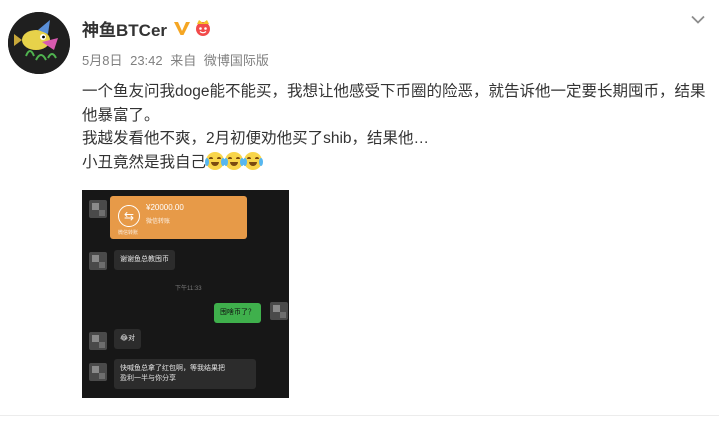  I want to click on post-meta: 5月8日 23:42 来自 微博国际版, so click(177, 59).